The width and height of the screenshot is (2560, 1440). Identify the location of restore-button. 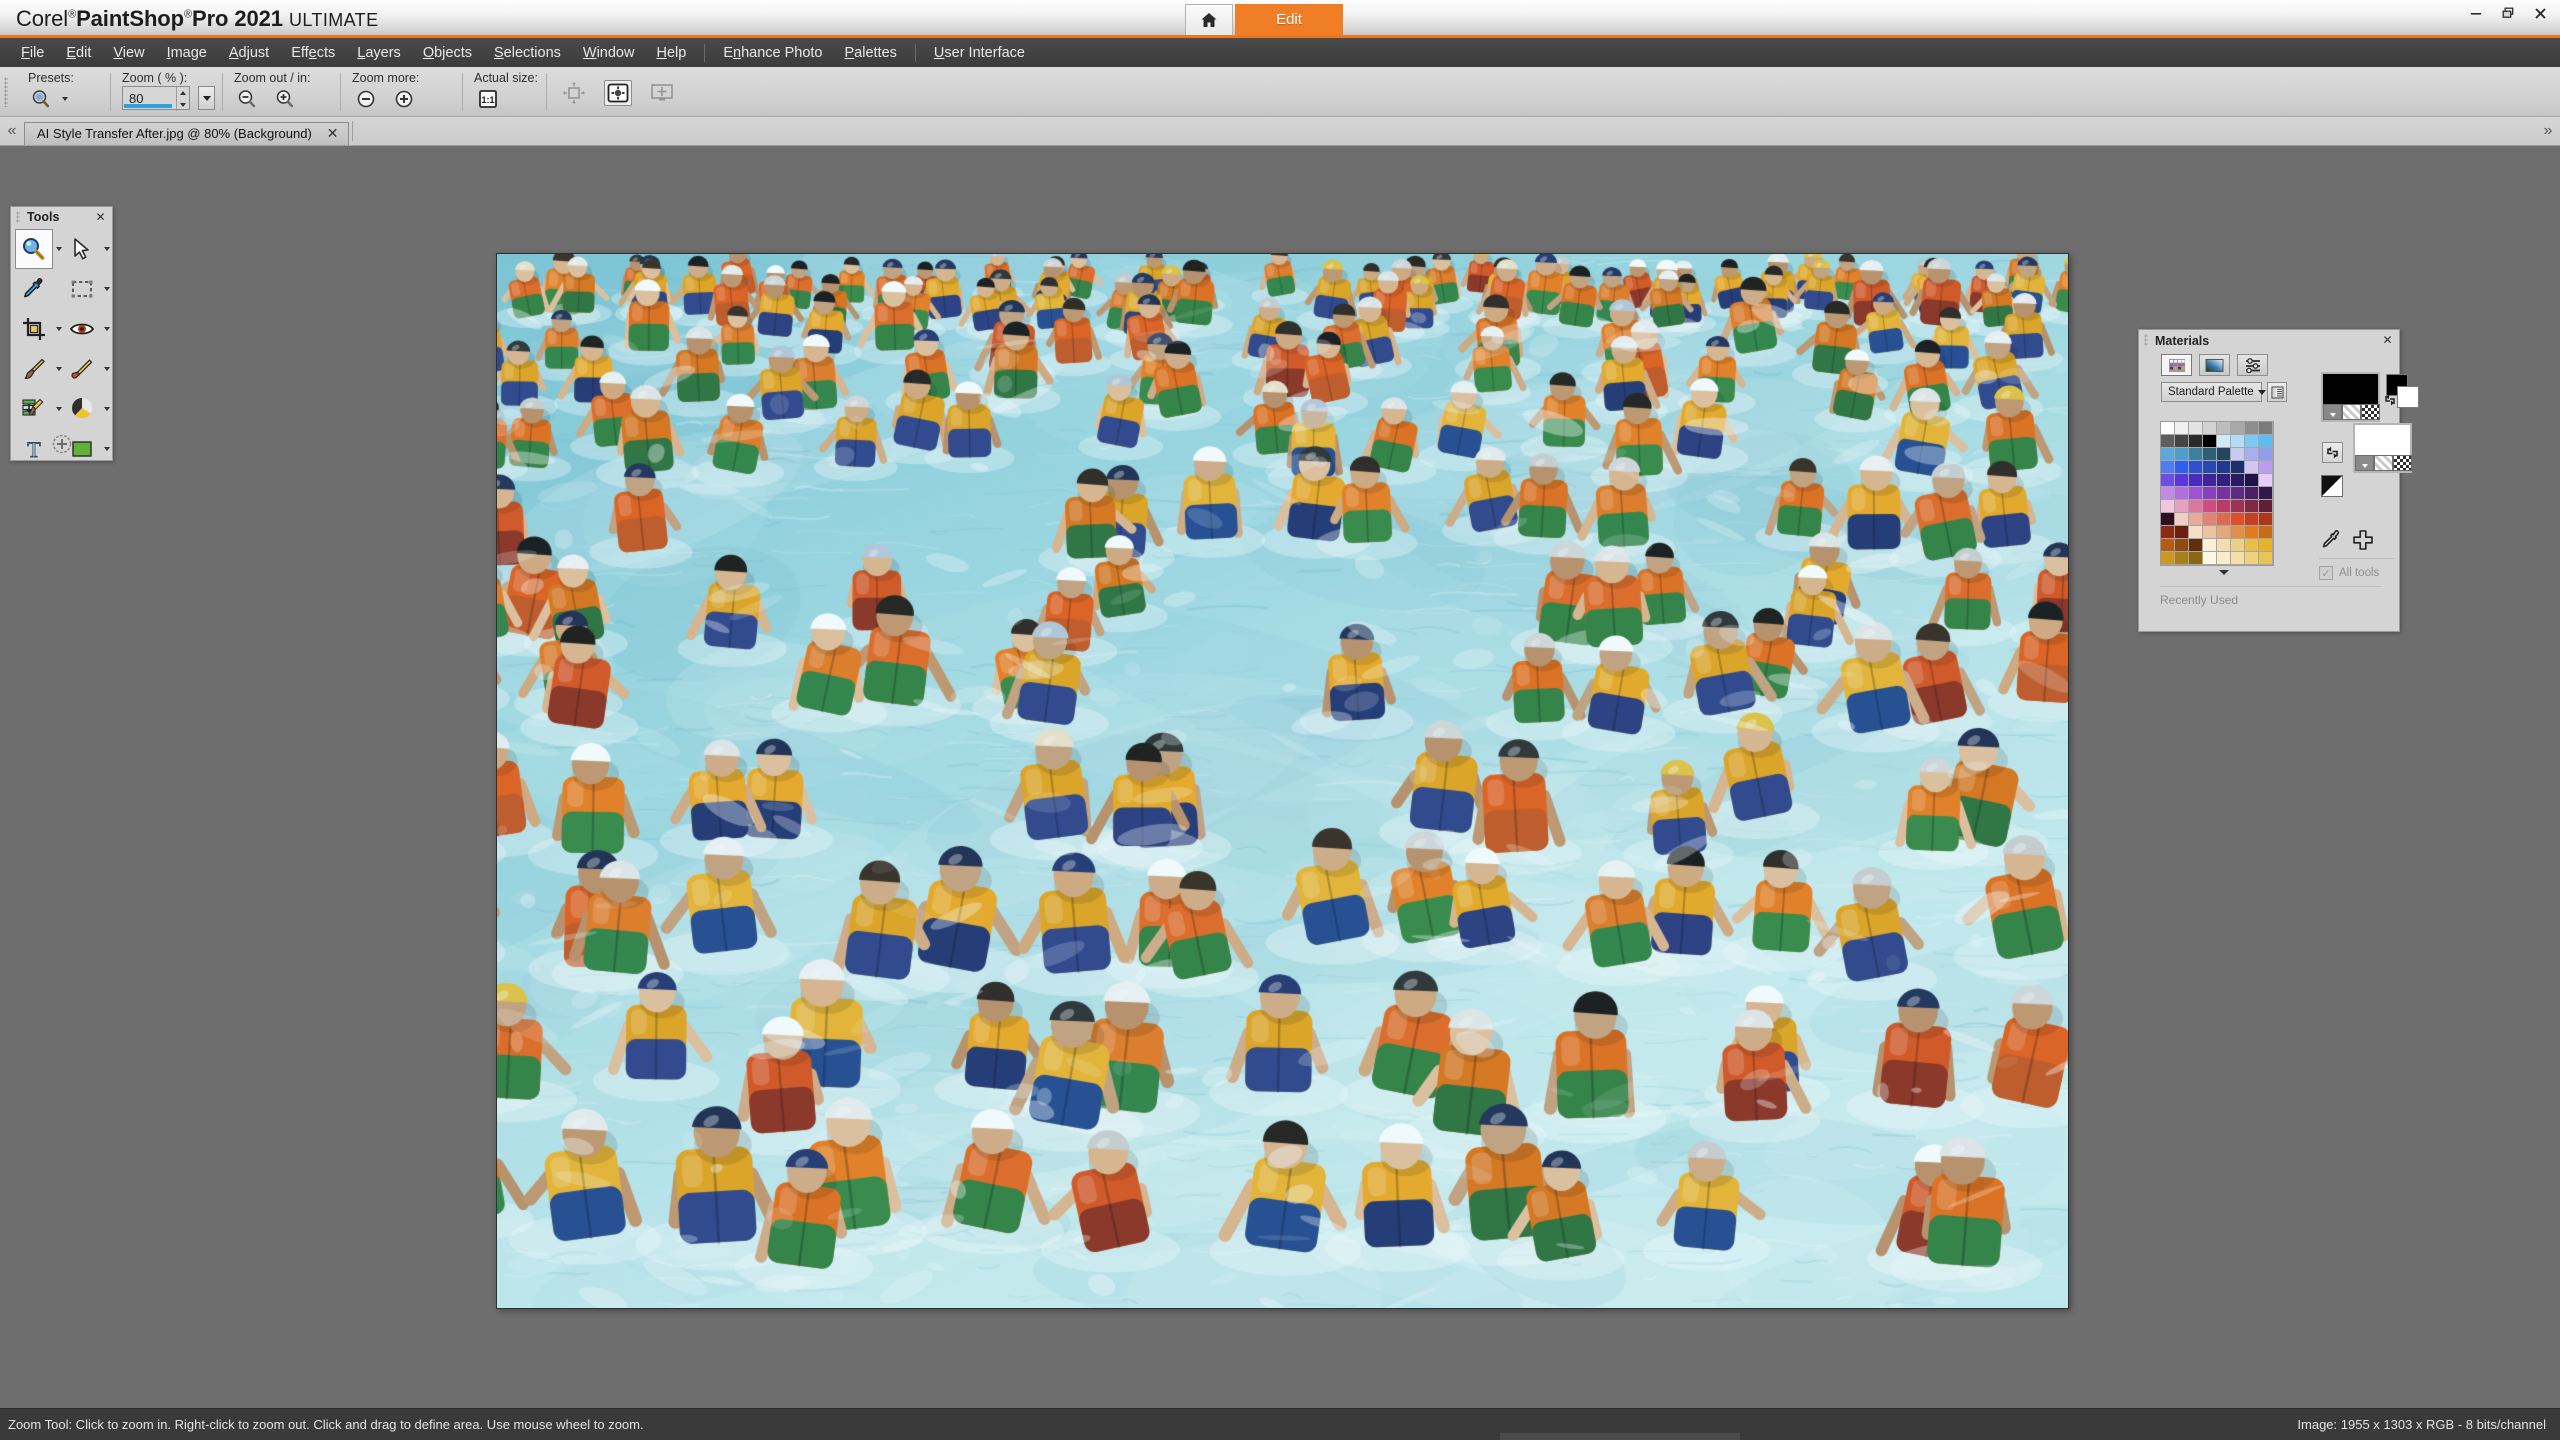
(2508, 13).